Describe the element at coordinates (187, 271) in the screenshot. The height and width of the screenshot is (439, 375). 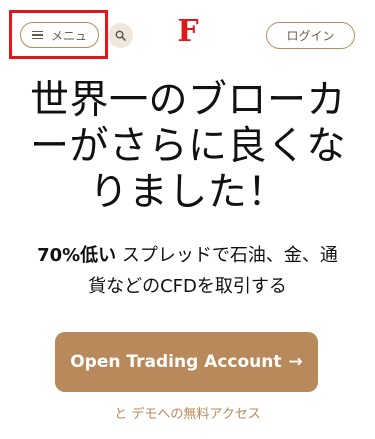
I see `hero-subtext: 70%低い スプレッドで石油、金、通 貨などのCFDを取引する` at that location.